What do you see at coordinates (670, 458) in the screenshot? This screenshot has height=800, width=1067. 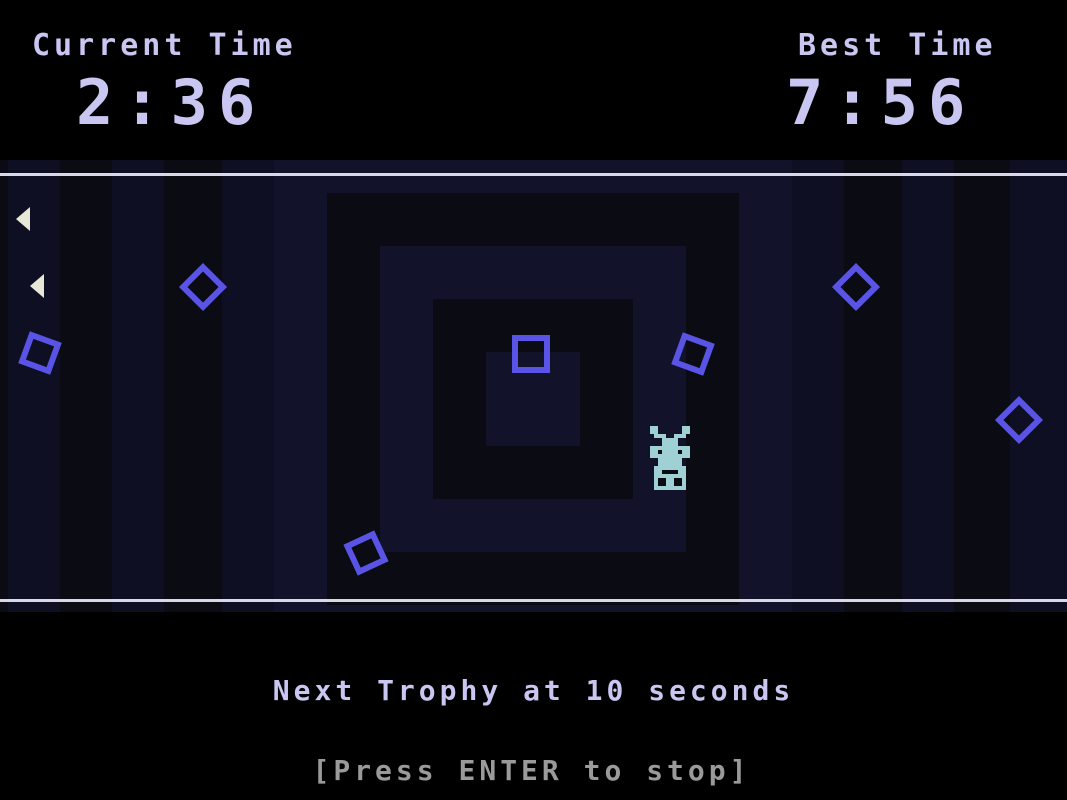 I see `crewmate-player-icon` at bounding box center [670, 458].